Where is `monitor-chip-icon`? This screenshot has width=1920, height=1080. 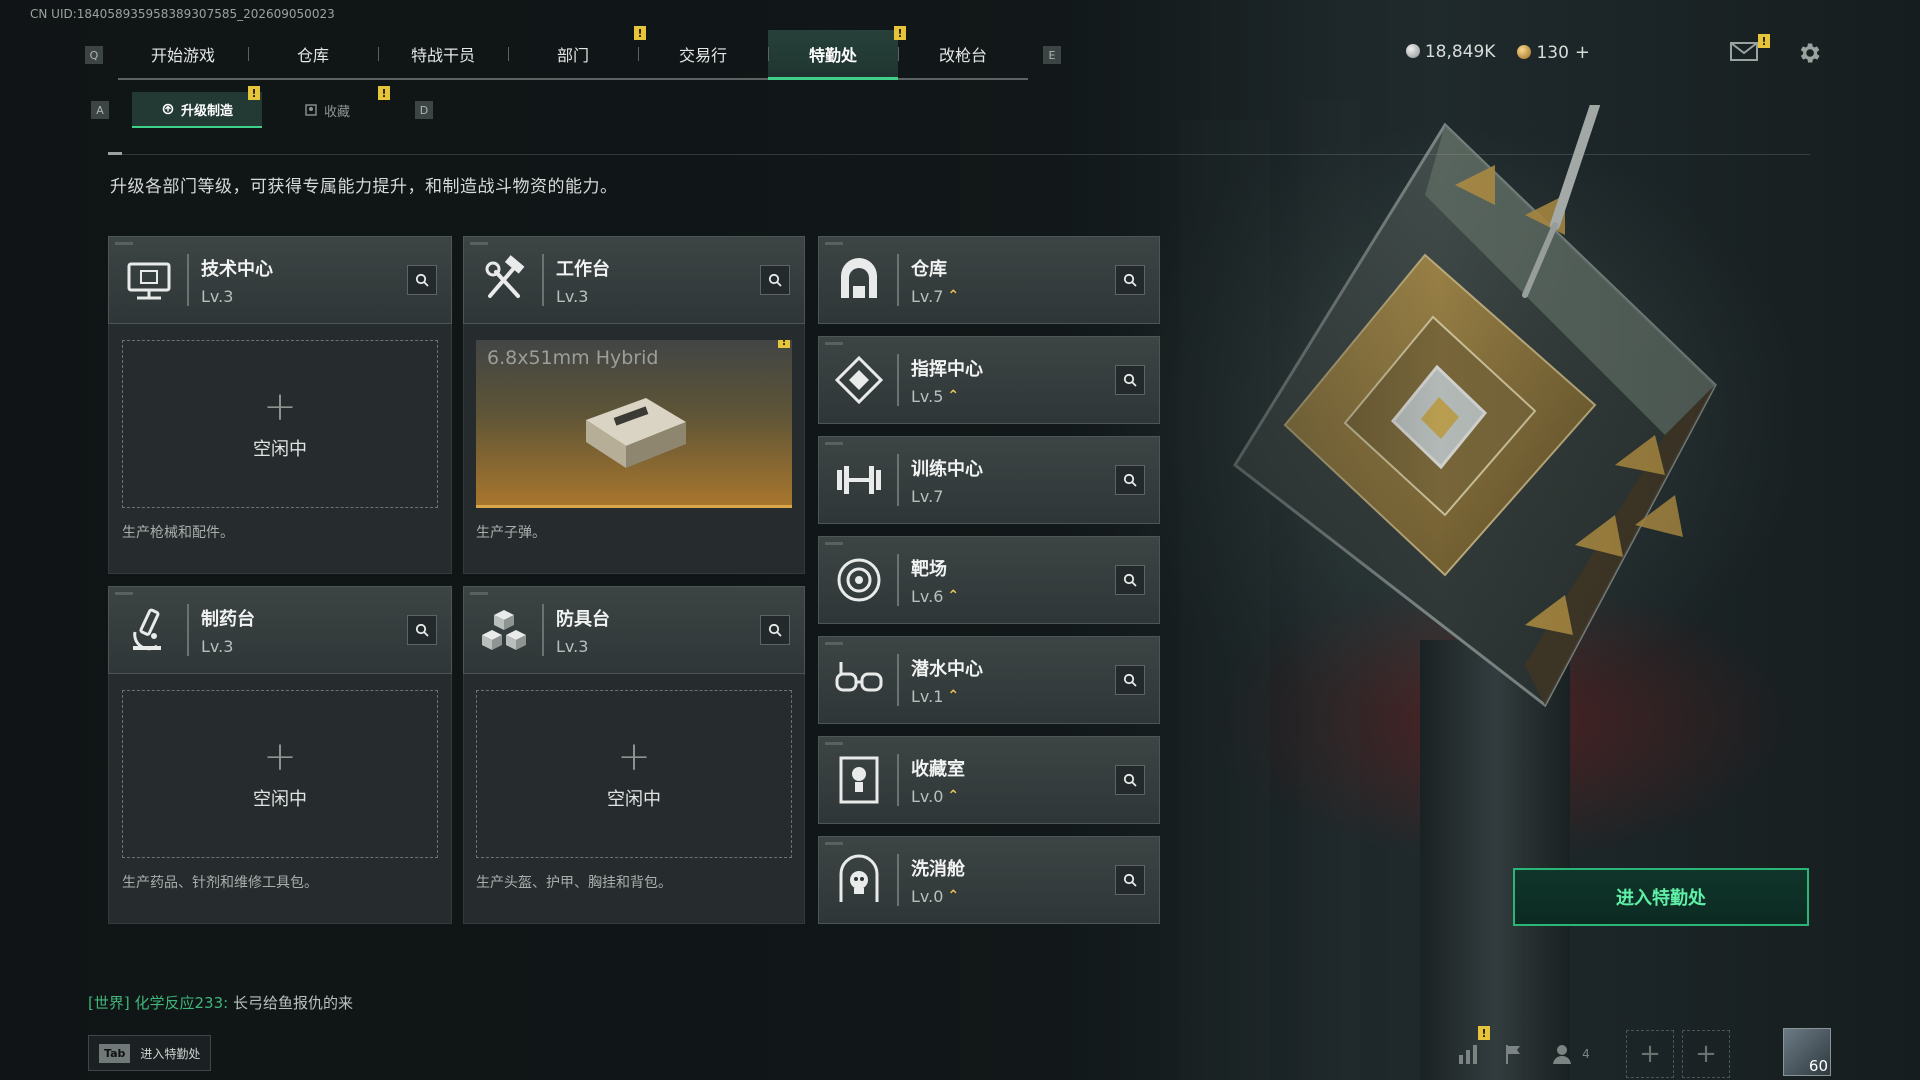
monitor-chip-icon is located at coordinates (149, 281).